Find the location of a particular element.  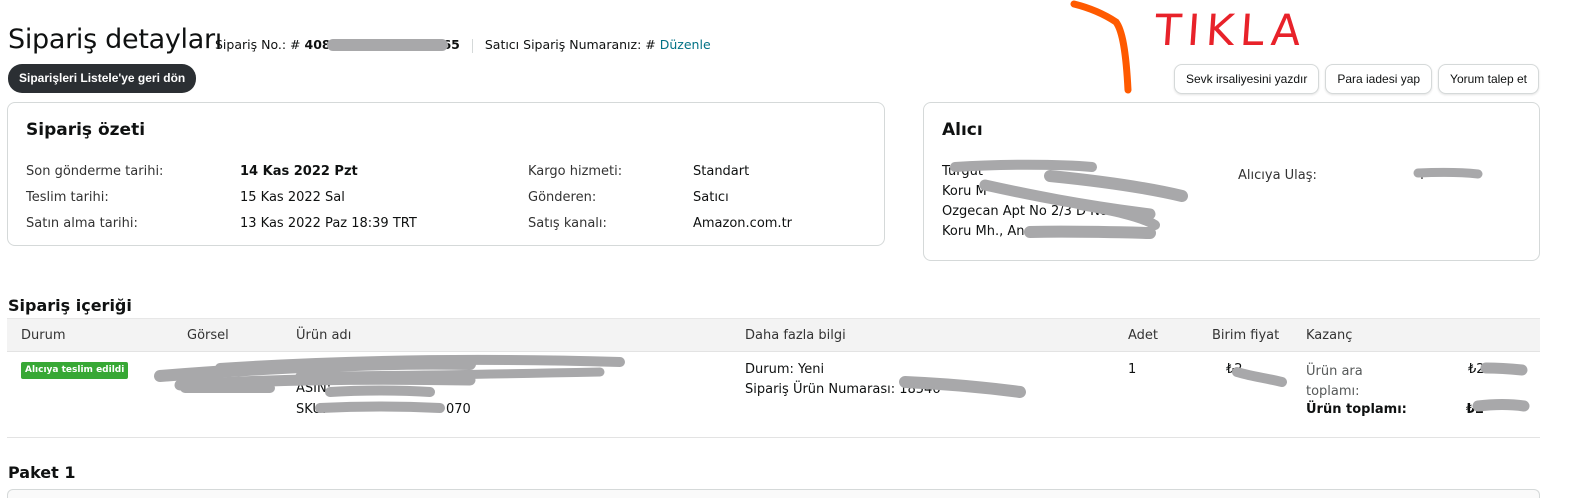

order-no-prefix: 408- is located at coordinates (320, 44).